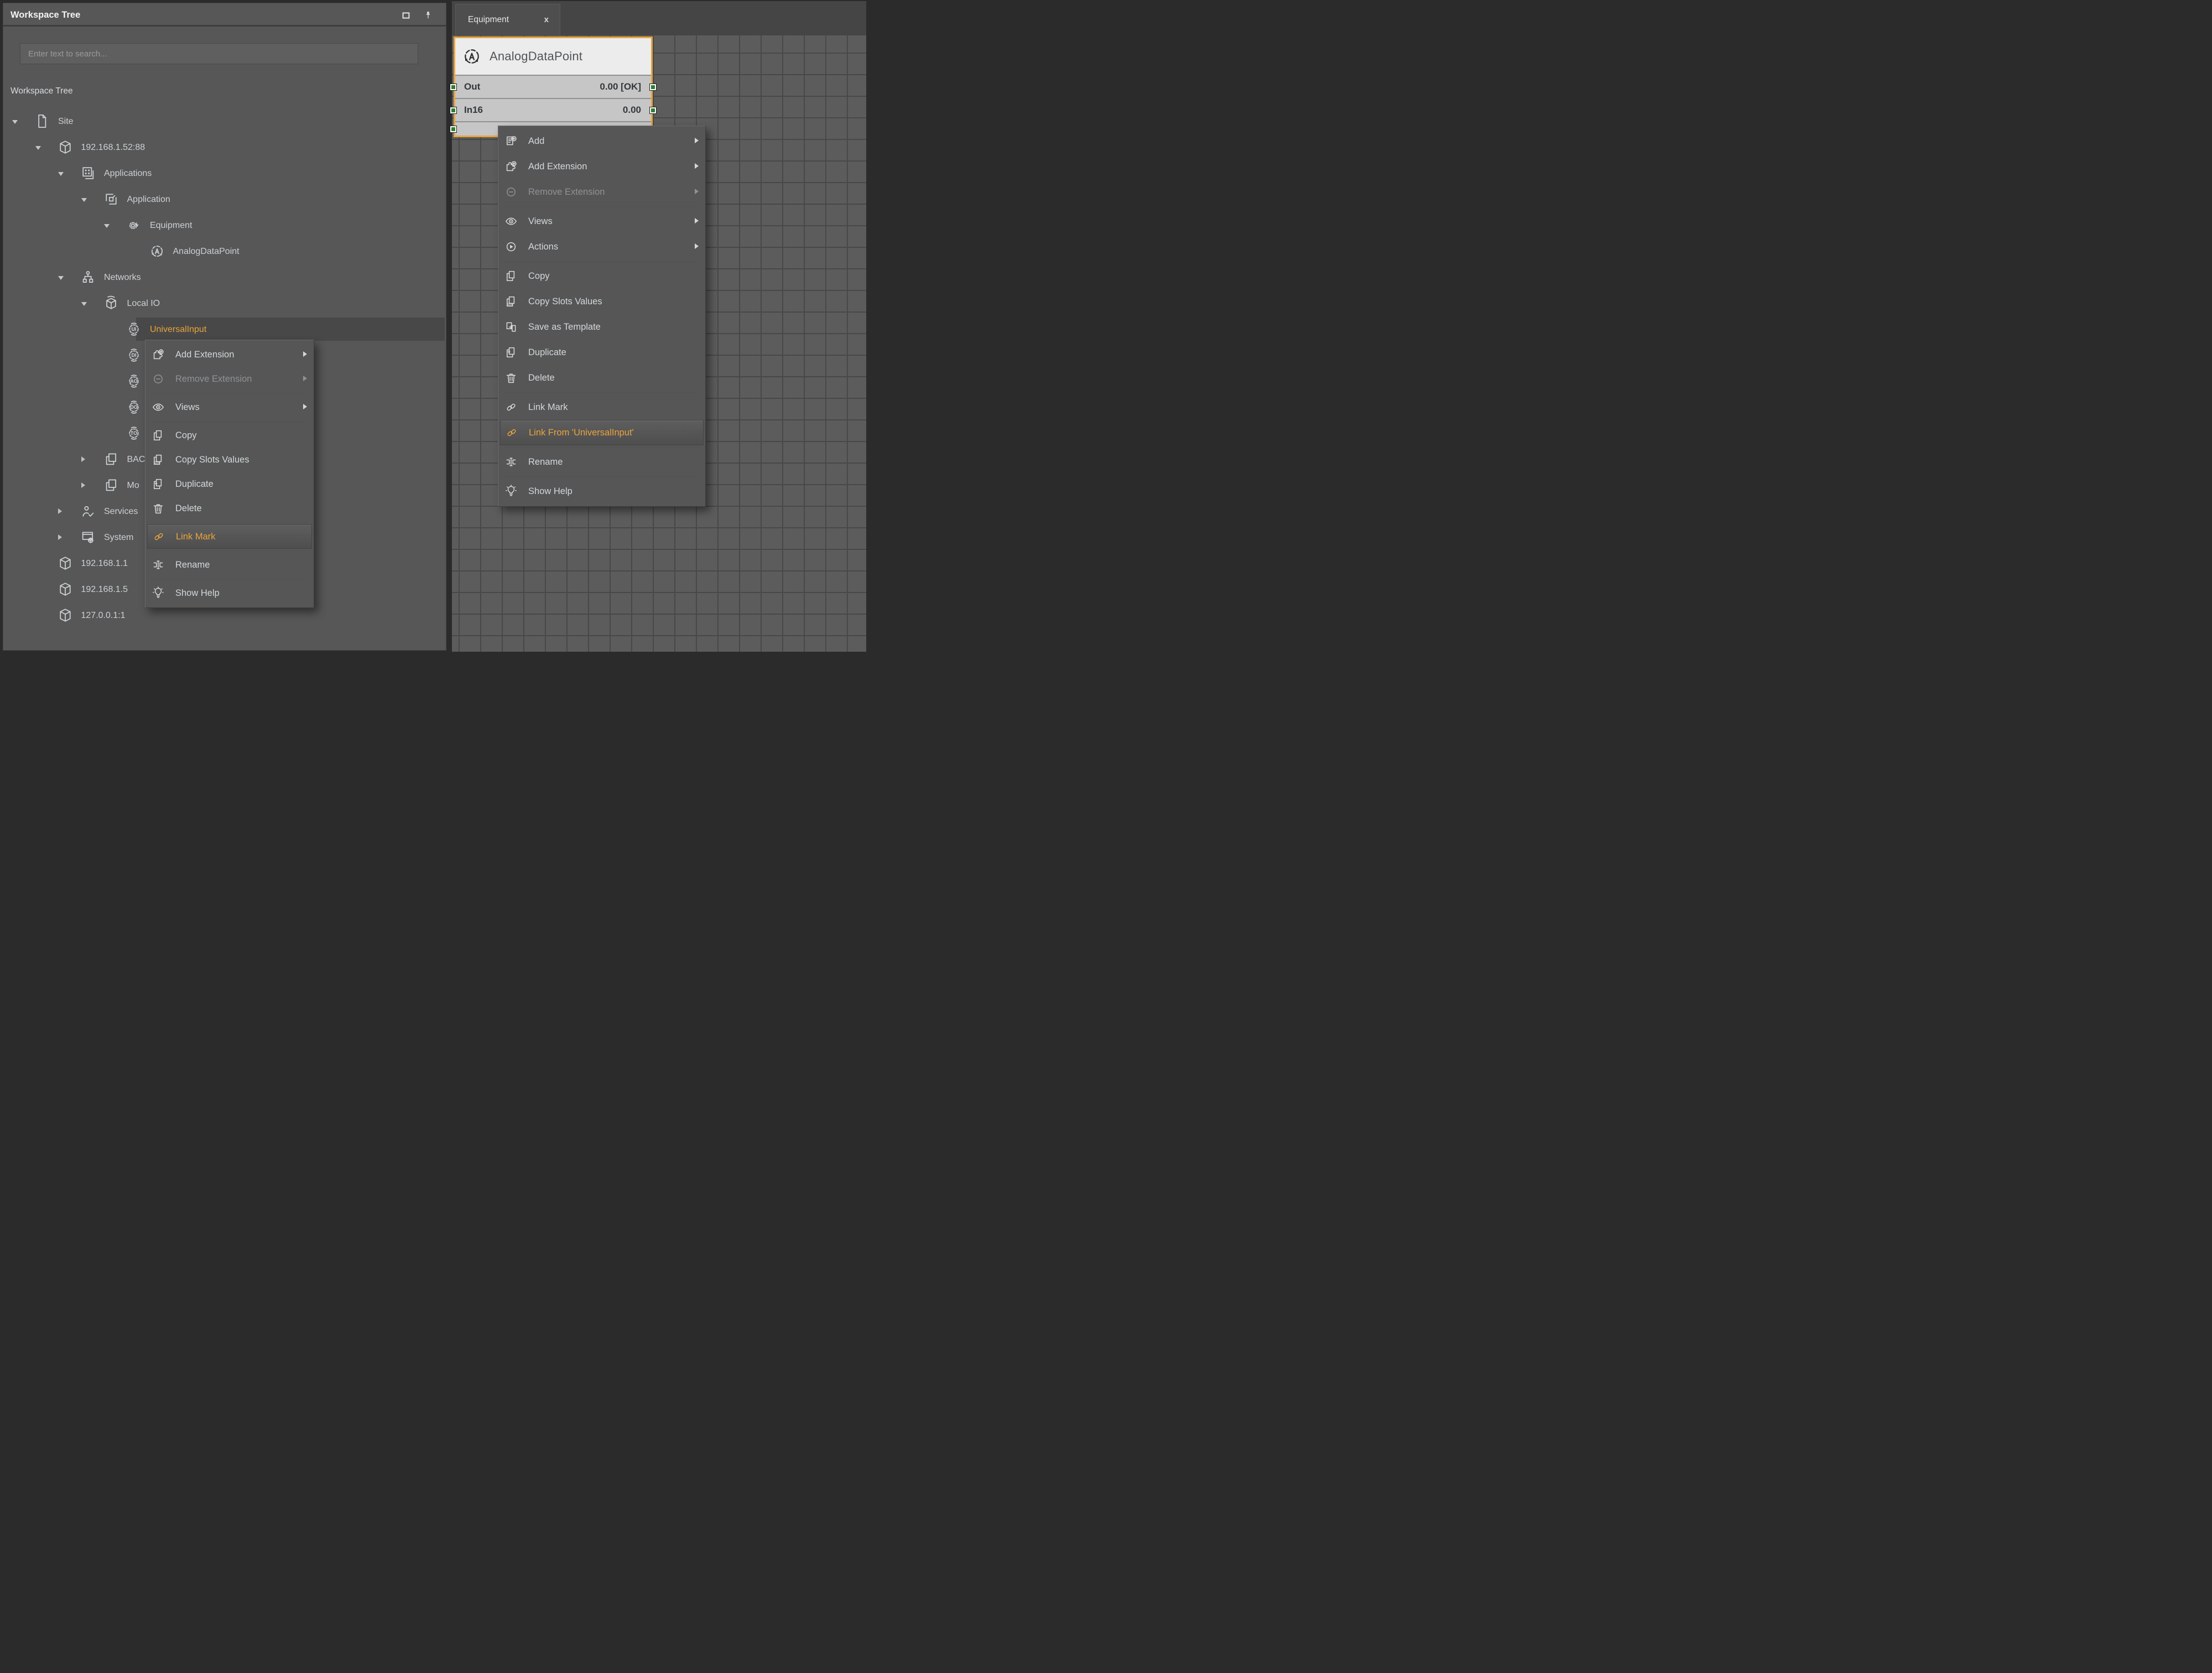  Describe the element at coordinates (187, 407) in the screenshot. I see `menu-item-label: Views` at that location.